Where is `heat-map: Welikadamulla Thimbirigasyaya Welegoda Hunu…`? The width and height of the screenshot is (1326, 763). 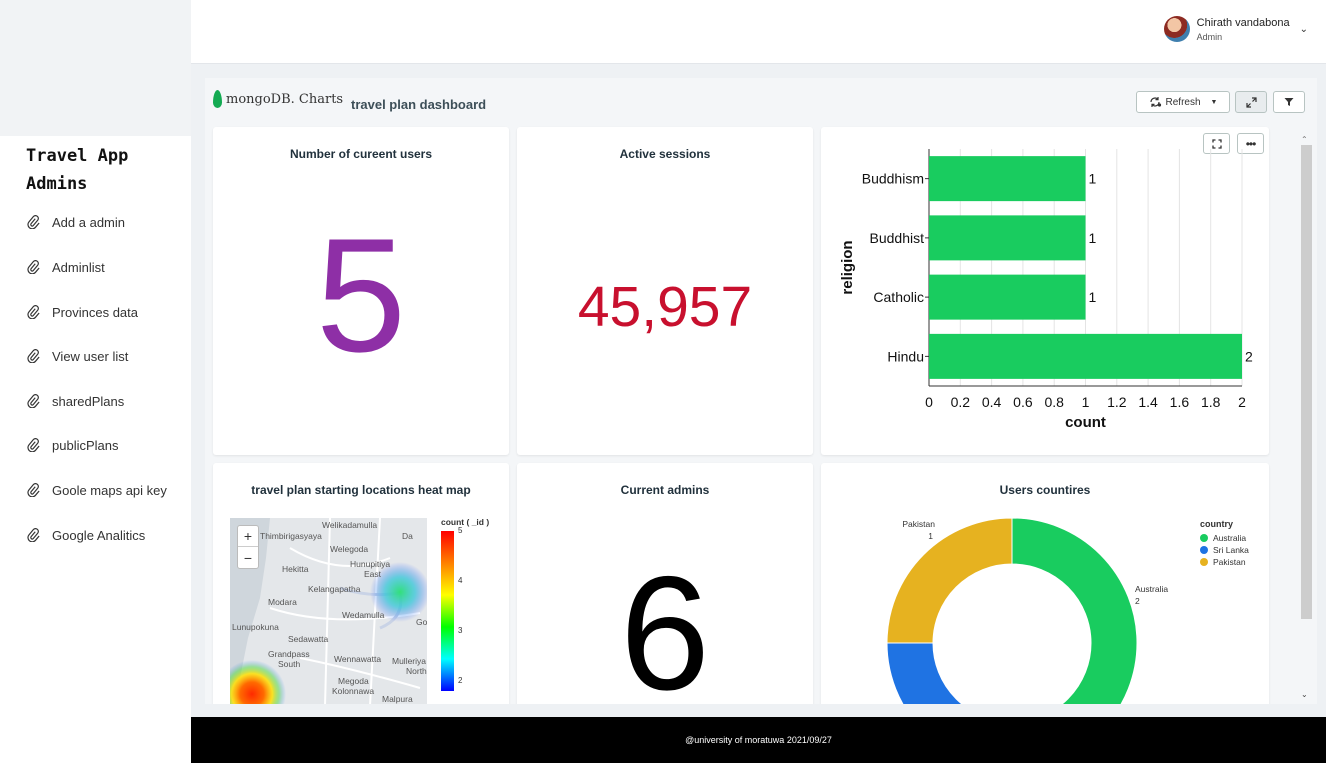 heat-map: Welikadamulla Thimbirigasyaya Welegoda Hunu… is located at coordinates (328, 611).